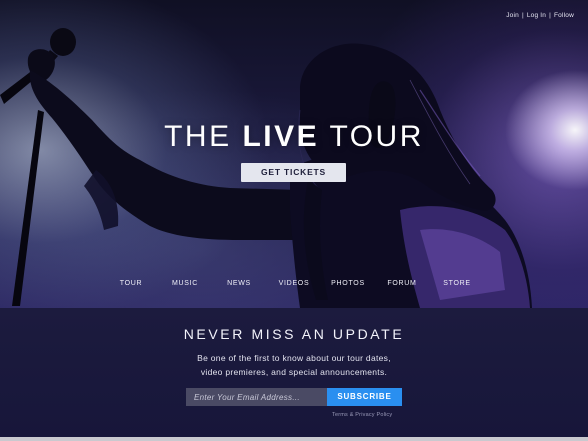 The width and height of the screenshot is (588, 441). What do you see at coordinates (131, 283) in the screenshot?
I see `nav-item-tour: TOUR` at bounding box center [131, 283].